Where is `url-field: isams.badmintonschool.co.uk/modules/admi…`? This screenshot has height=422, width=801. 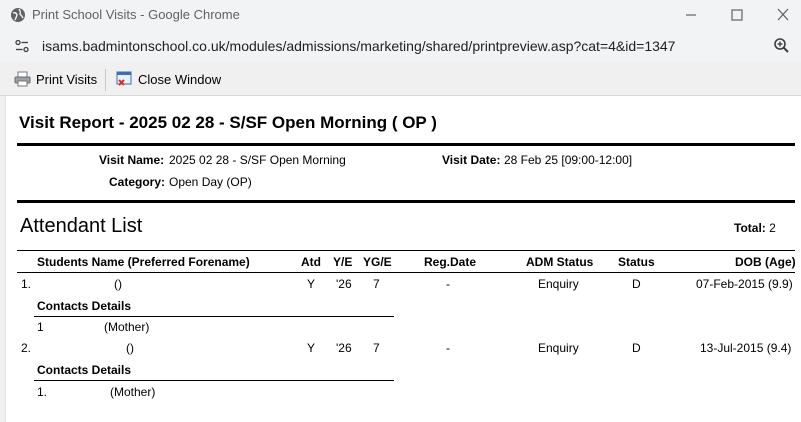 url-field: isams.badmintonschool.co.uk/modules/admi… is located at coordinates (358, 46).